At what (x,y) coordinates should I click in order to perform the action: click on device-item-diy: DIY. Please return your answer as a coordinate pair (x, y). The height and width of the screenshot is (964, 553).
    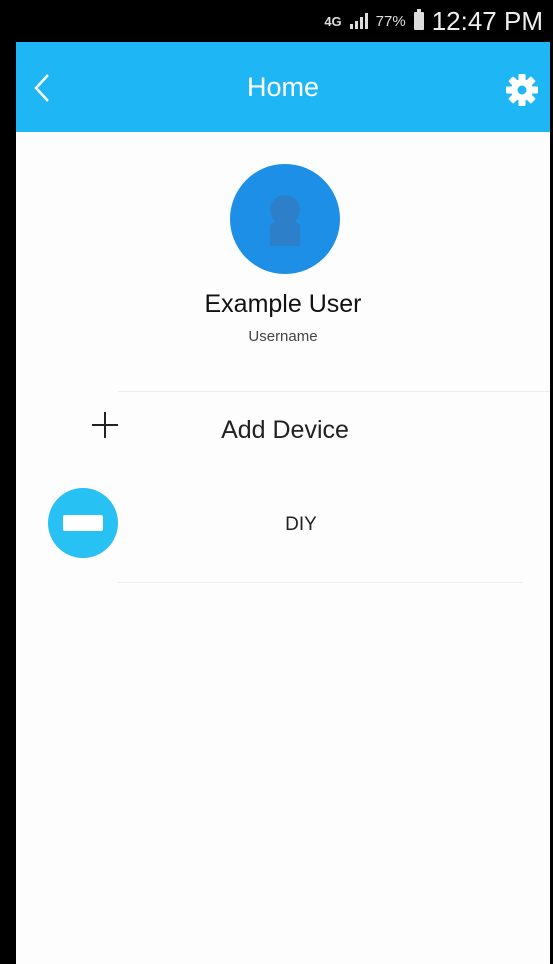
    Looking at the image, I should click on (283, 530).